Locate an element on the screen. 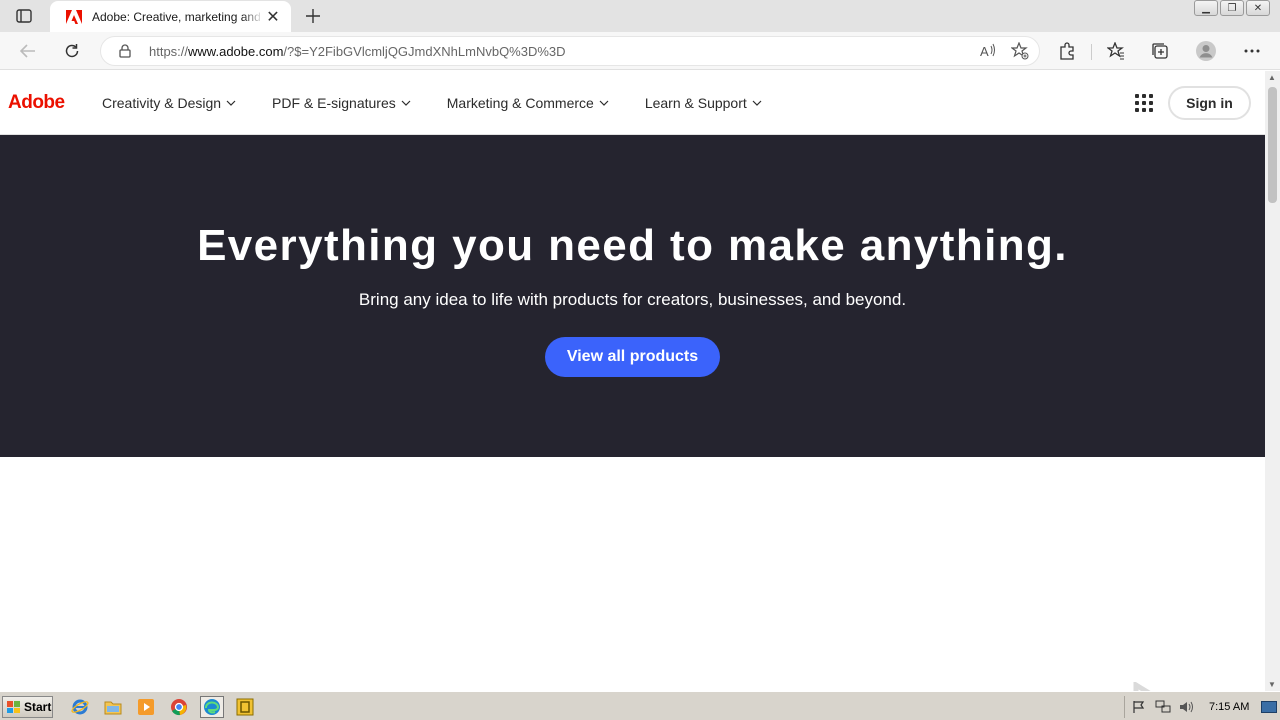 The image size is (1280, 720). add-favorite-icon is located at coordinates (1019, 53).